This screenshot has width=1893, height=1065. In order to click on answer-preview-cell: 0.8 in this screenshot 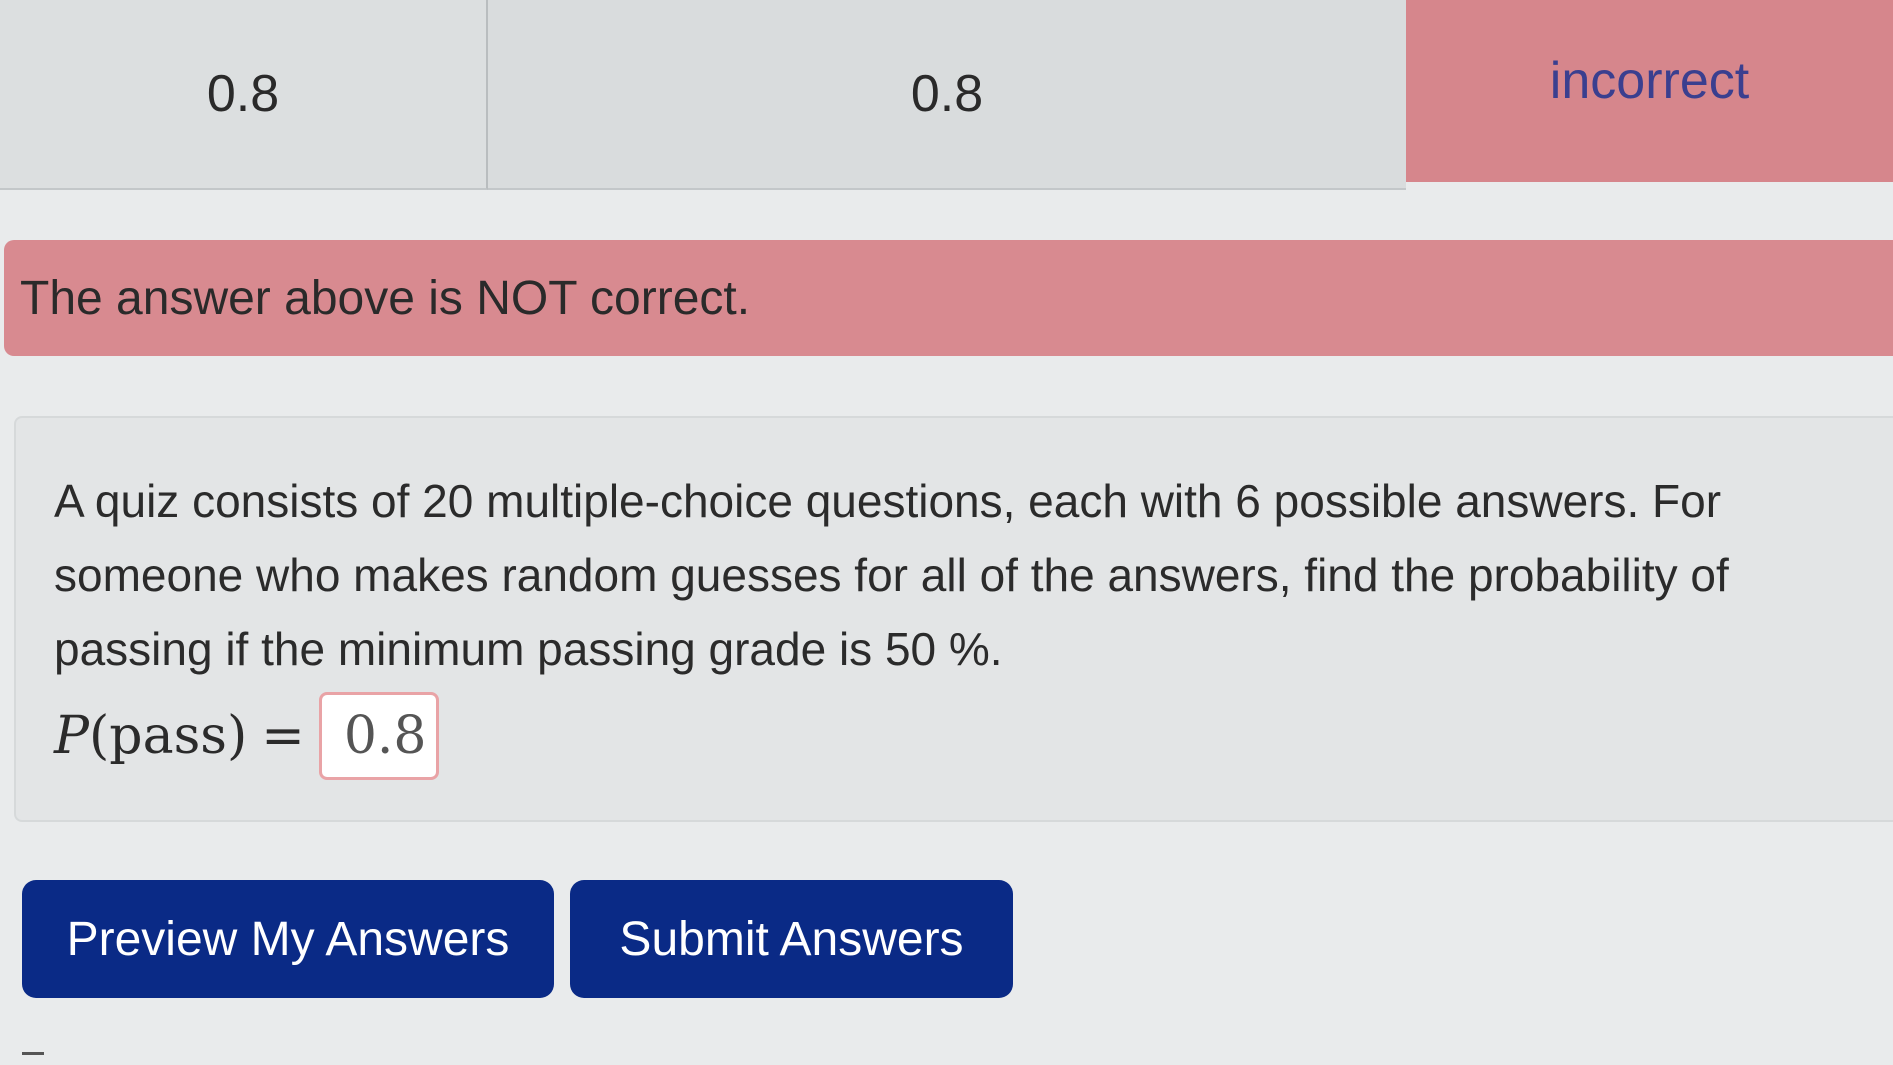, I will do `click(947, 95)`.